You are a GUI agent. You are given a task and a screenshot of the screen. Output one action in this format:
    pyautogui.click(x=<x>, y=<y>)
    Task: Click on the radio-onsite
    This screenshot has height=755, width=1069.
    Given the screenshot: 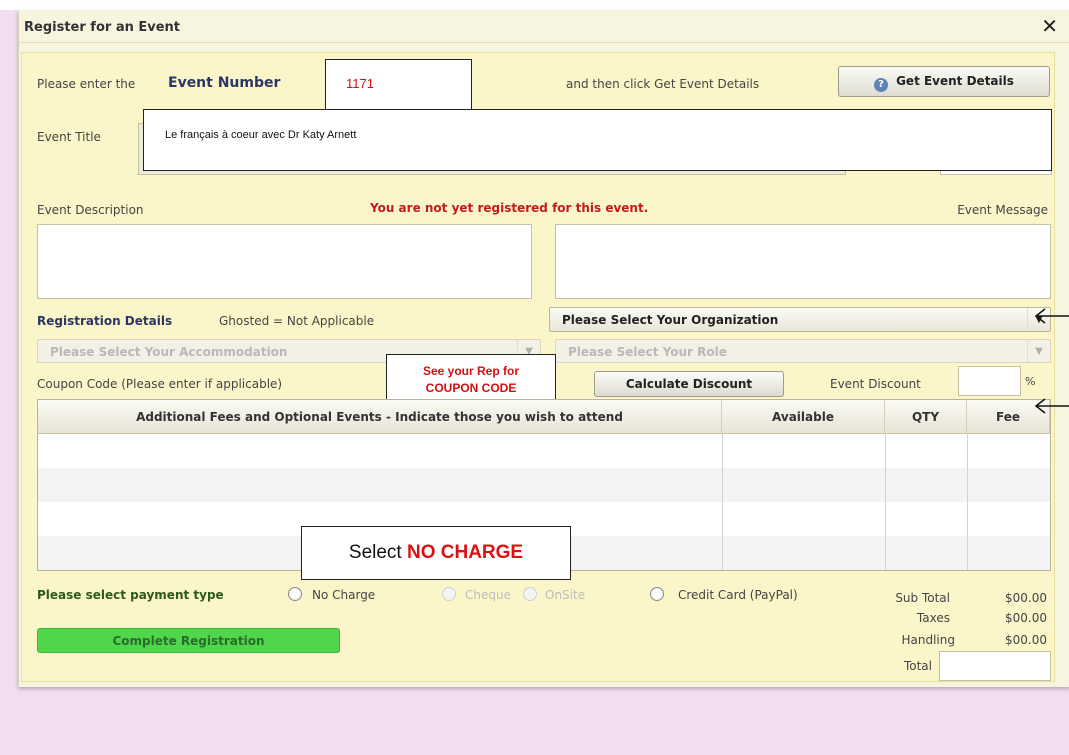 What is the action you would take?
    pyautogui.click(x=530, y=594)
    